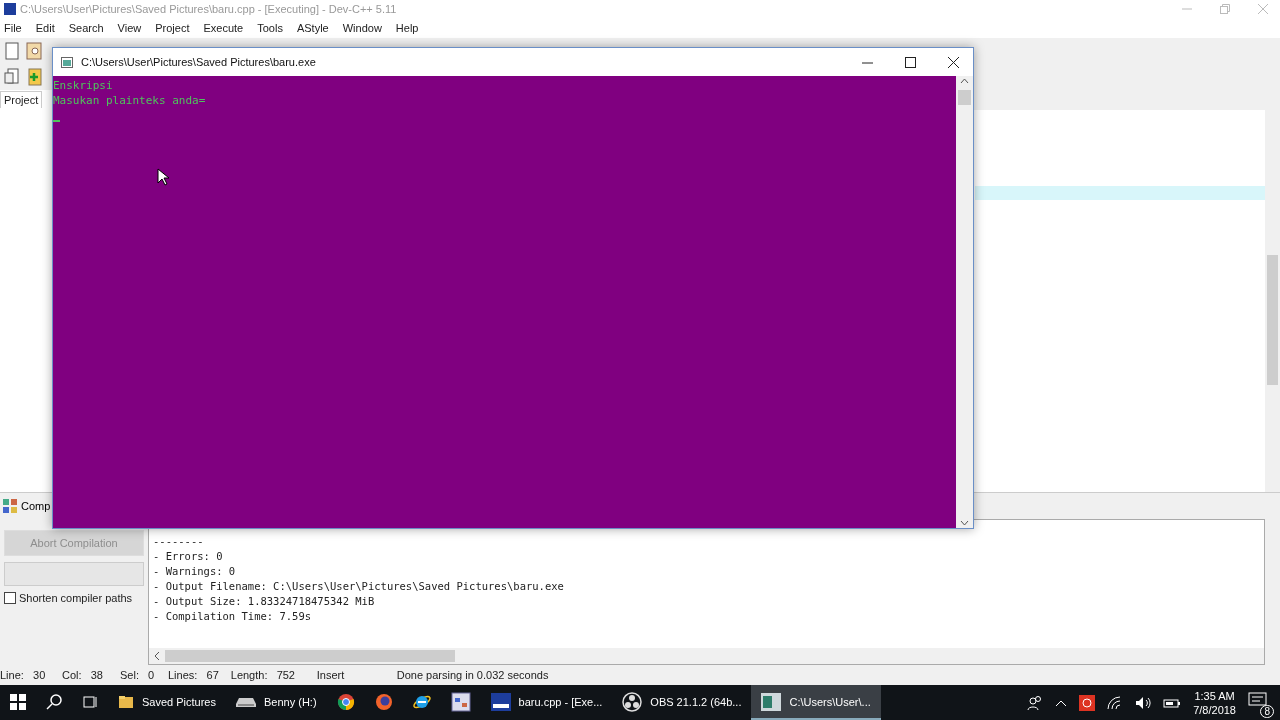 The height and width of the screenshot is (720, 1280). Describe the element at coordinates (261, 675) in the screenshot. I see `status-field: Length: 752` at that location.